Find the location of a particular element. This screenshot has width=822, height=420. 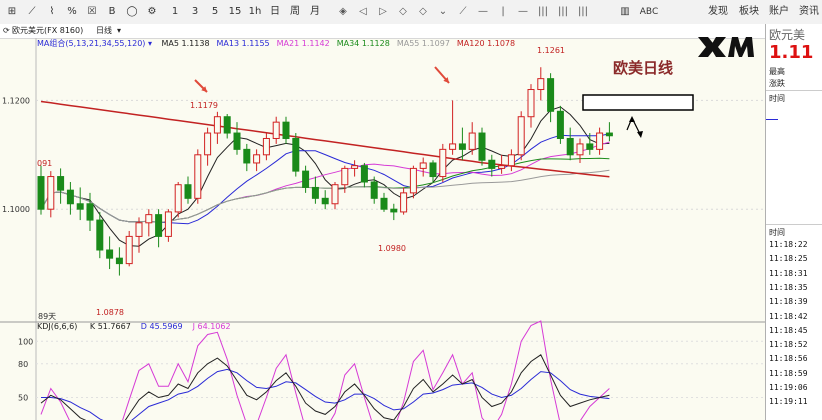

nav-tool-9-icon: — is located at coordinates (523, 12).